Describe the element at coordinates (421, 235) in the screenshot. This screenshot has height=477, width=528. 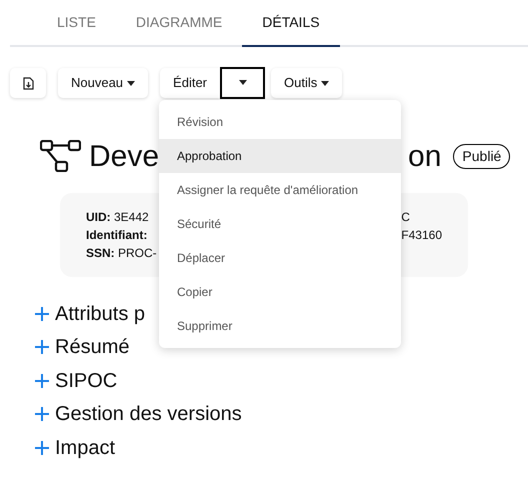
I see `info-value: F43160` at that location.